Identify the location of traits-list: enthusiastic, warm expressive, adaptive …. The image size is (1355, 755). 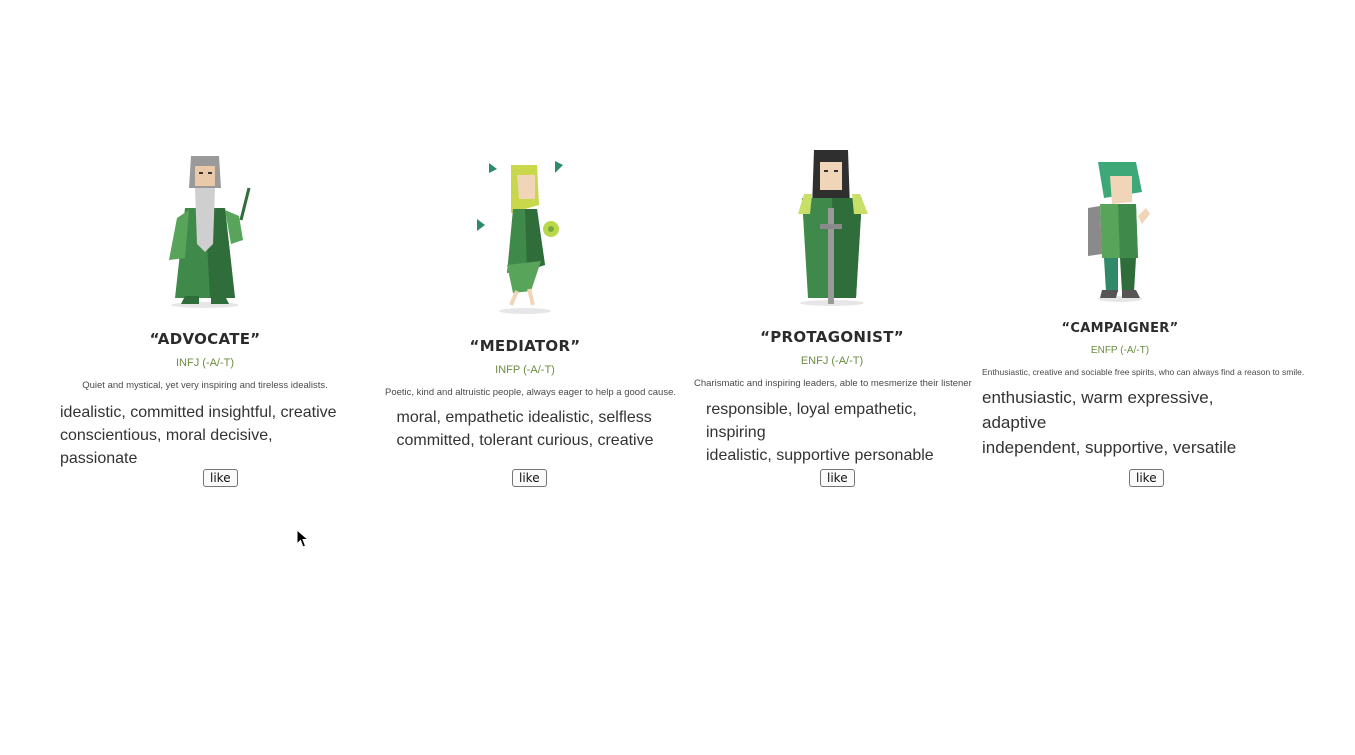
(1120, 422).